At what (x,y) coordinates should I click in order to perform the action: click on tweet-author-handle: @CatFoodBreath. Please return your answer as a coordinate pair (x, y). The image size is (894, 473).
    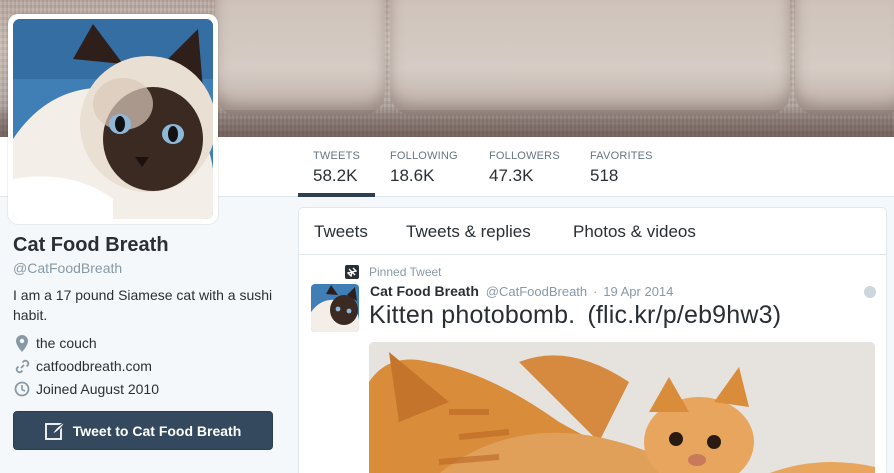
    Looking at the image, I should click on (536, 291).